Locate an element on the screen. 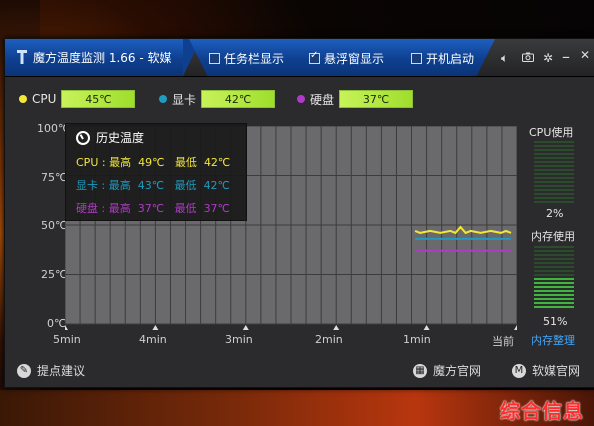 This screenshot has height=426, width=594. suggest-link: ✎ 提点建议 is located at coordinates (51, 370).